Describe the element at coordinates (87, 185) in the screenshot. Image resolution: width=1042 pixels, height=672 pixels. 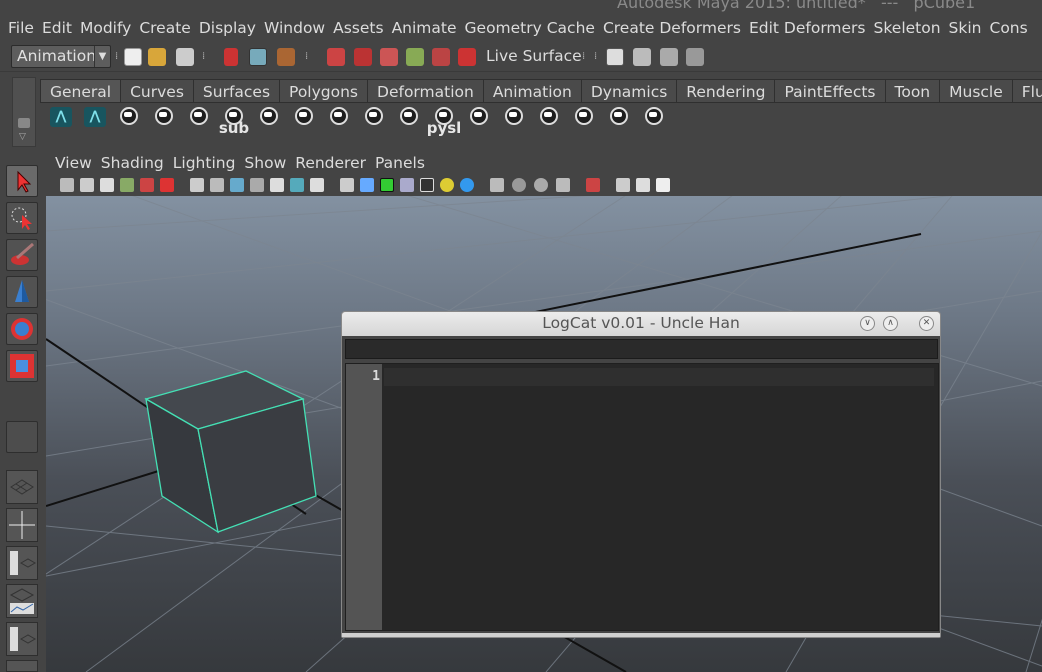
I see `camera-attributes-icon` at that location.